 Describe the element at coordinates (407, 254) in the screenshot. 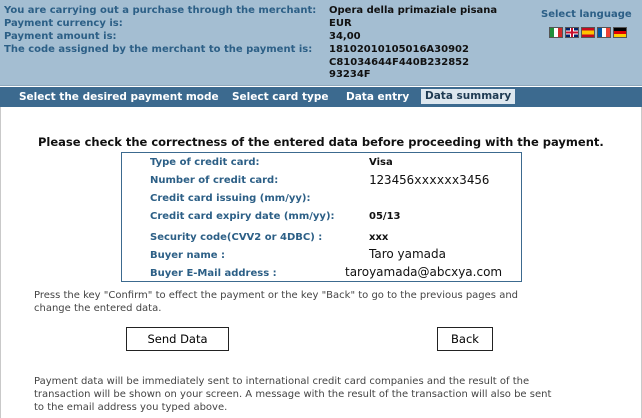

I see `buyer-name-value: Taro yamada` at that location.